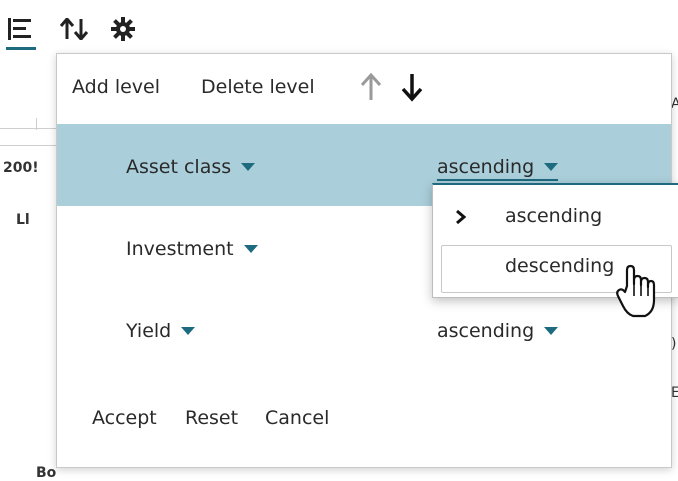  I want to click on accept-button: Accept, so click(124, 418).